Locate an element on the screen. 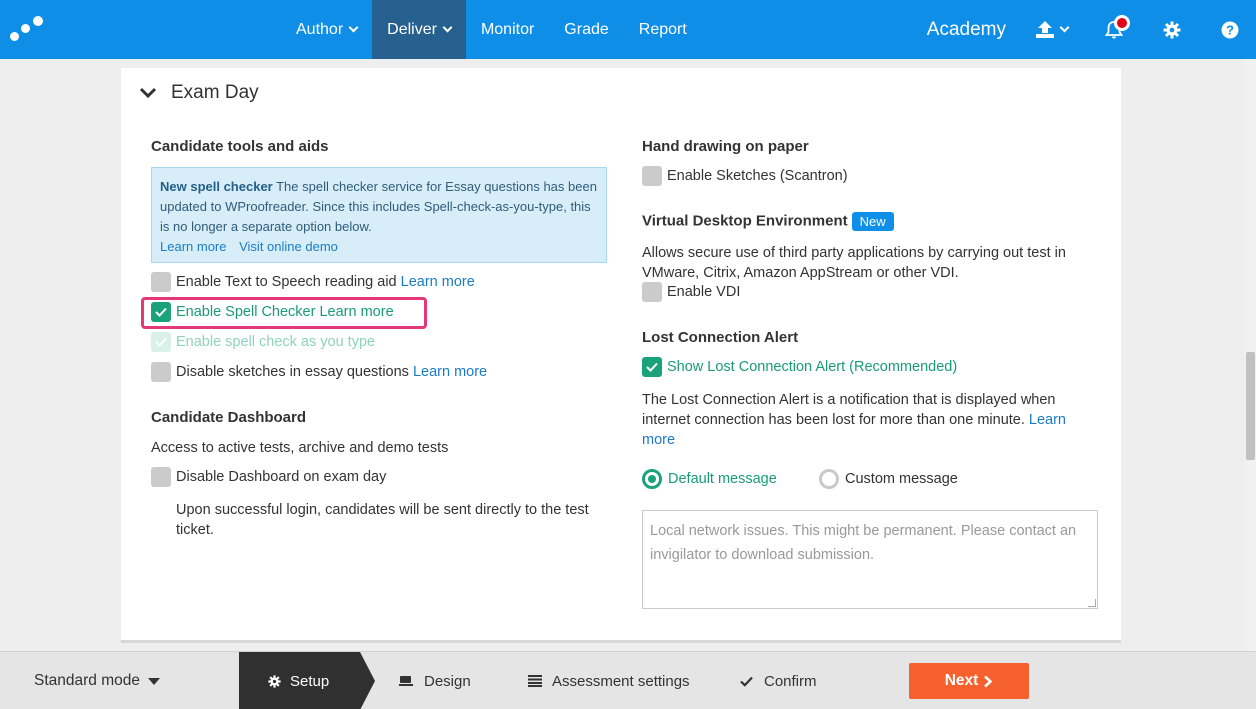  nav-grade-label: Grade is located at coordinates (586, 29).